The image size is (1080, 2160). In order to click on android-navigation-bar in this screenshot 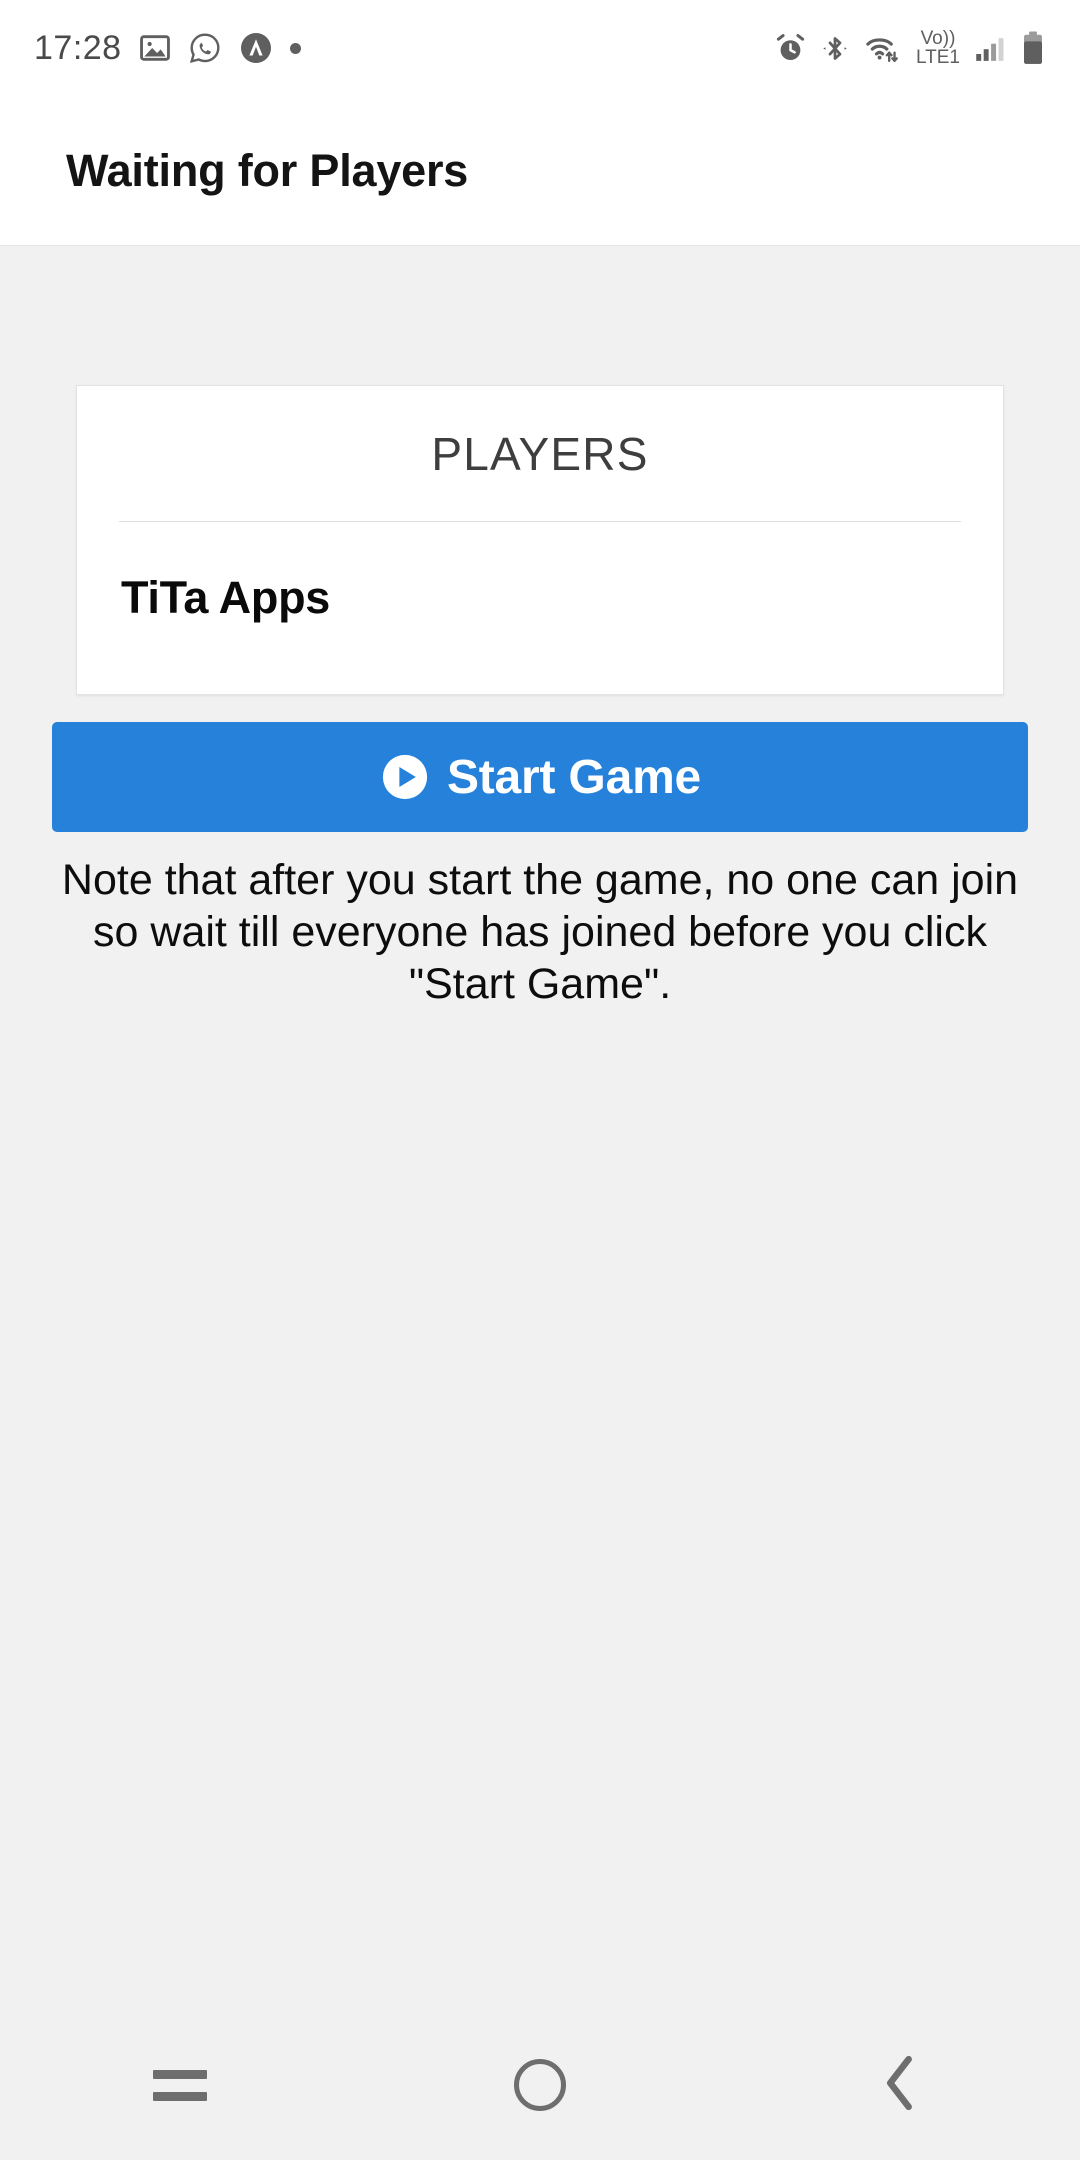, I will do `click(540, 2085)`.